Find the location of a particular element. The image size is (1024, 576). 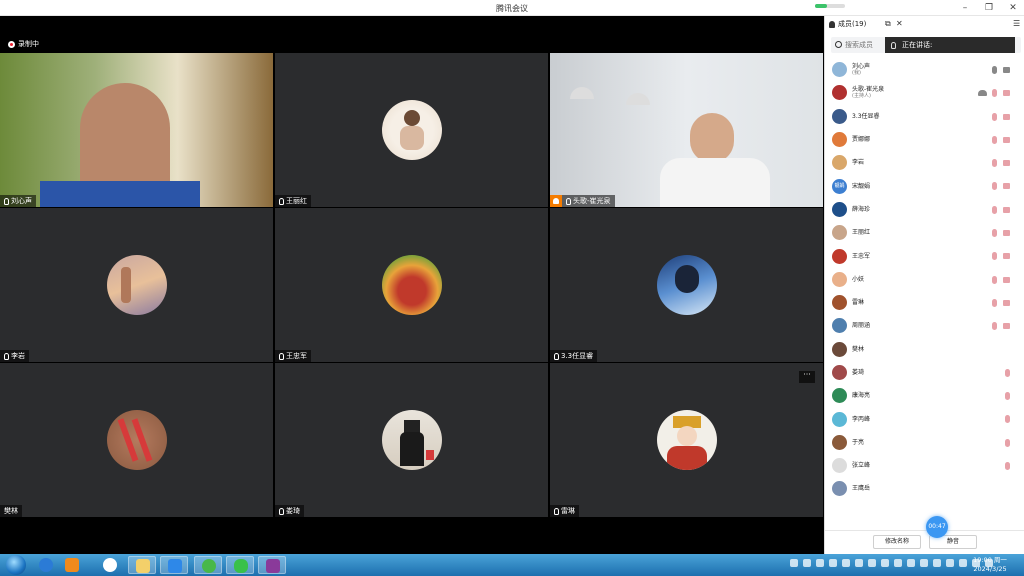

member-name: 李丙峰 is located at coordinates (861, 419).